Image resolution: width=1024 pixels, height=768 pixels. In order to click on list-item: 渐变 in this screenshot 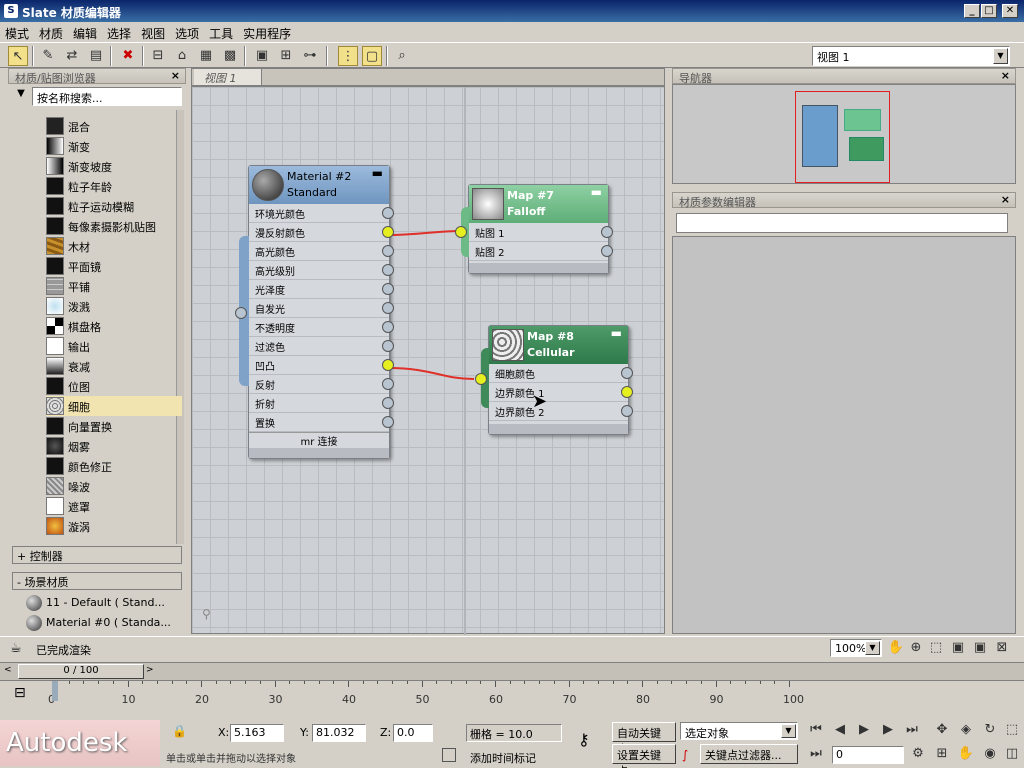, I will do `click(114, 146)`.